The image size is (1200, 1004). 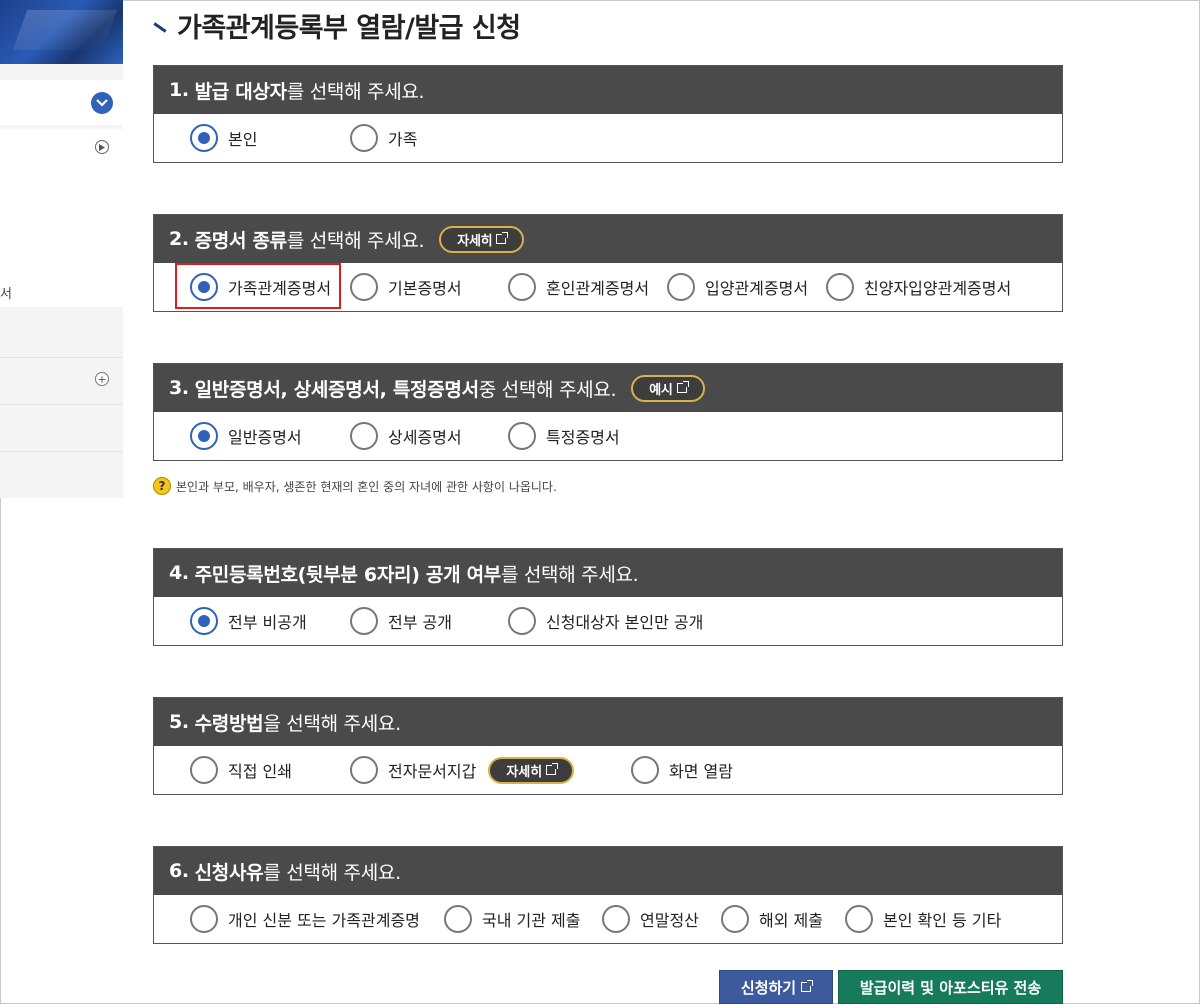 I want to click on radio-option-identity: 개인 신분 또는 가족관계증명, so click(x=305, y=919).